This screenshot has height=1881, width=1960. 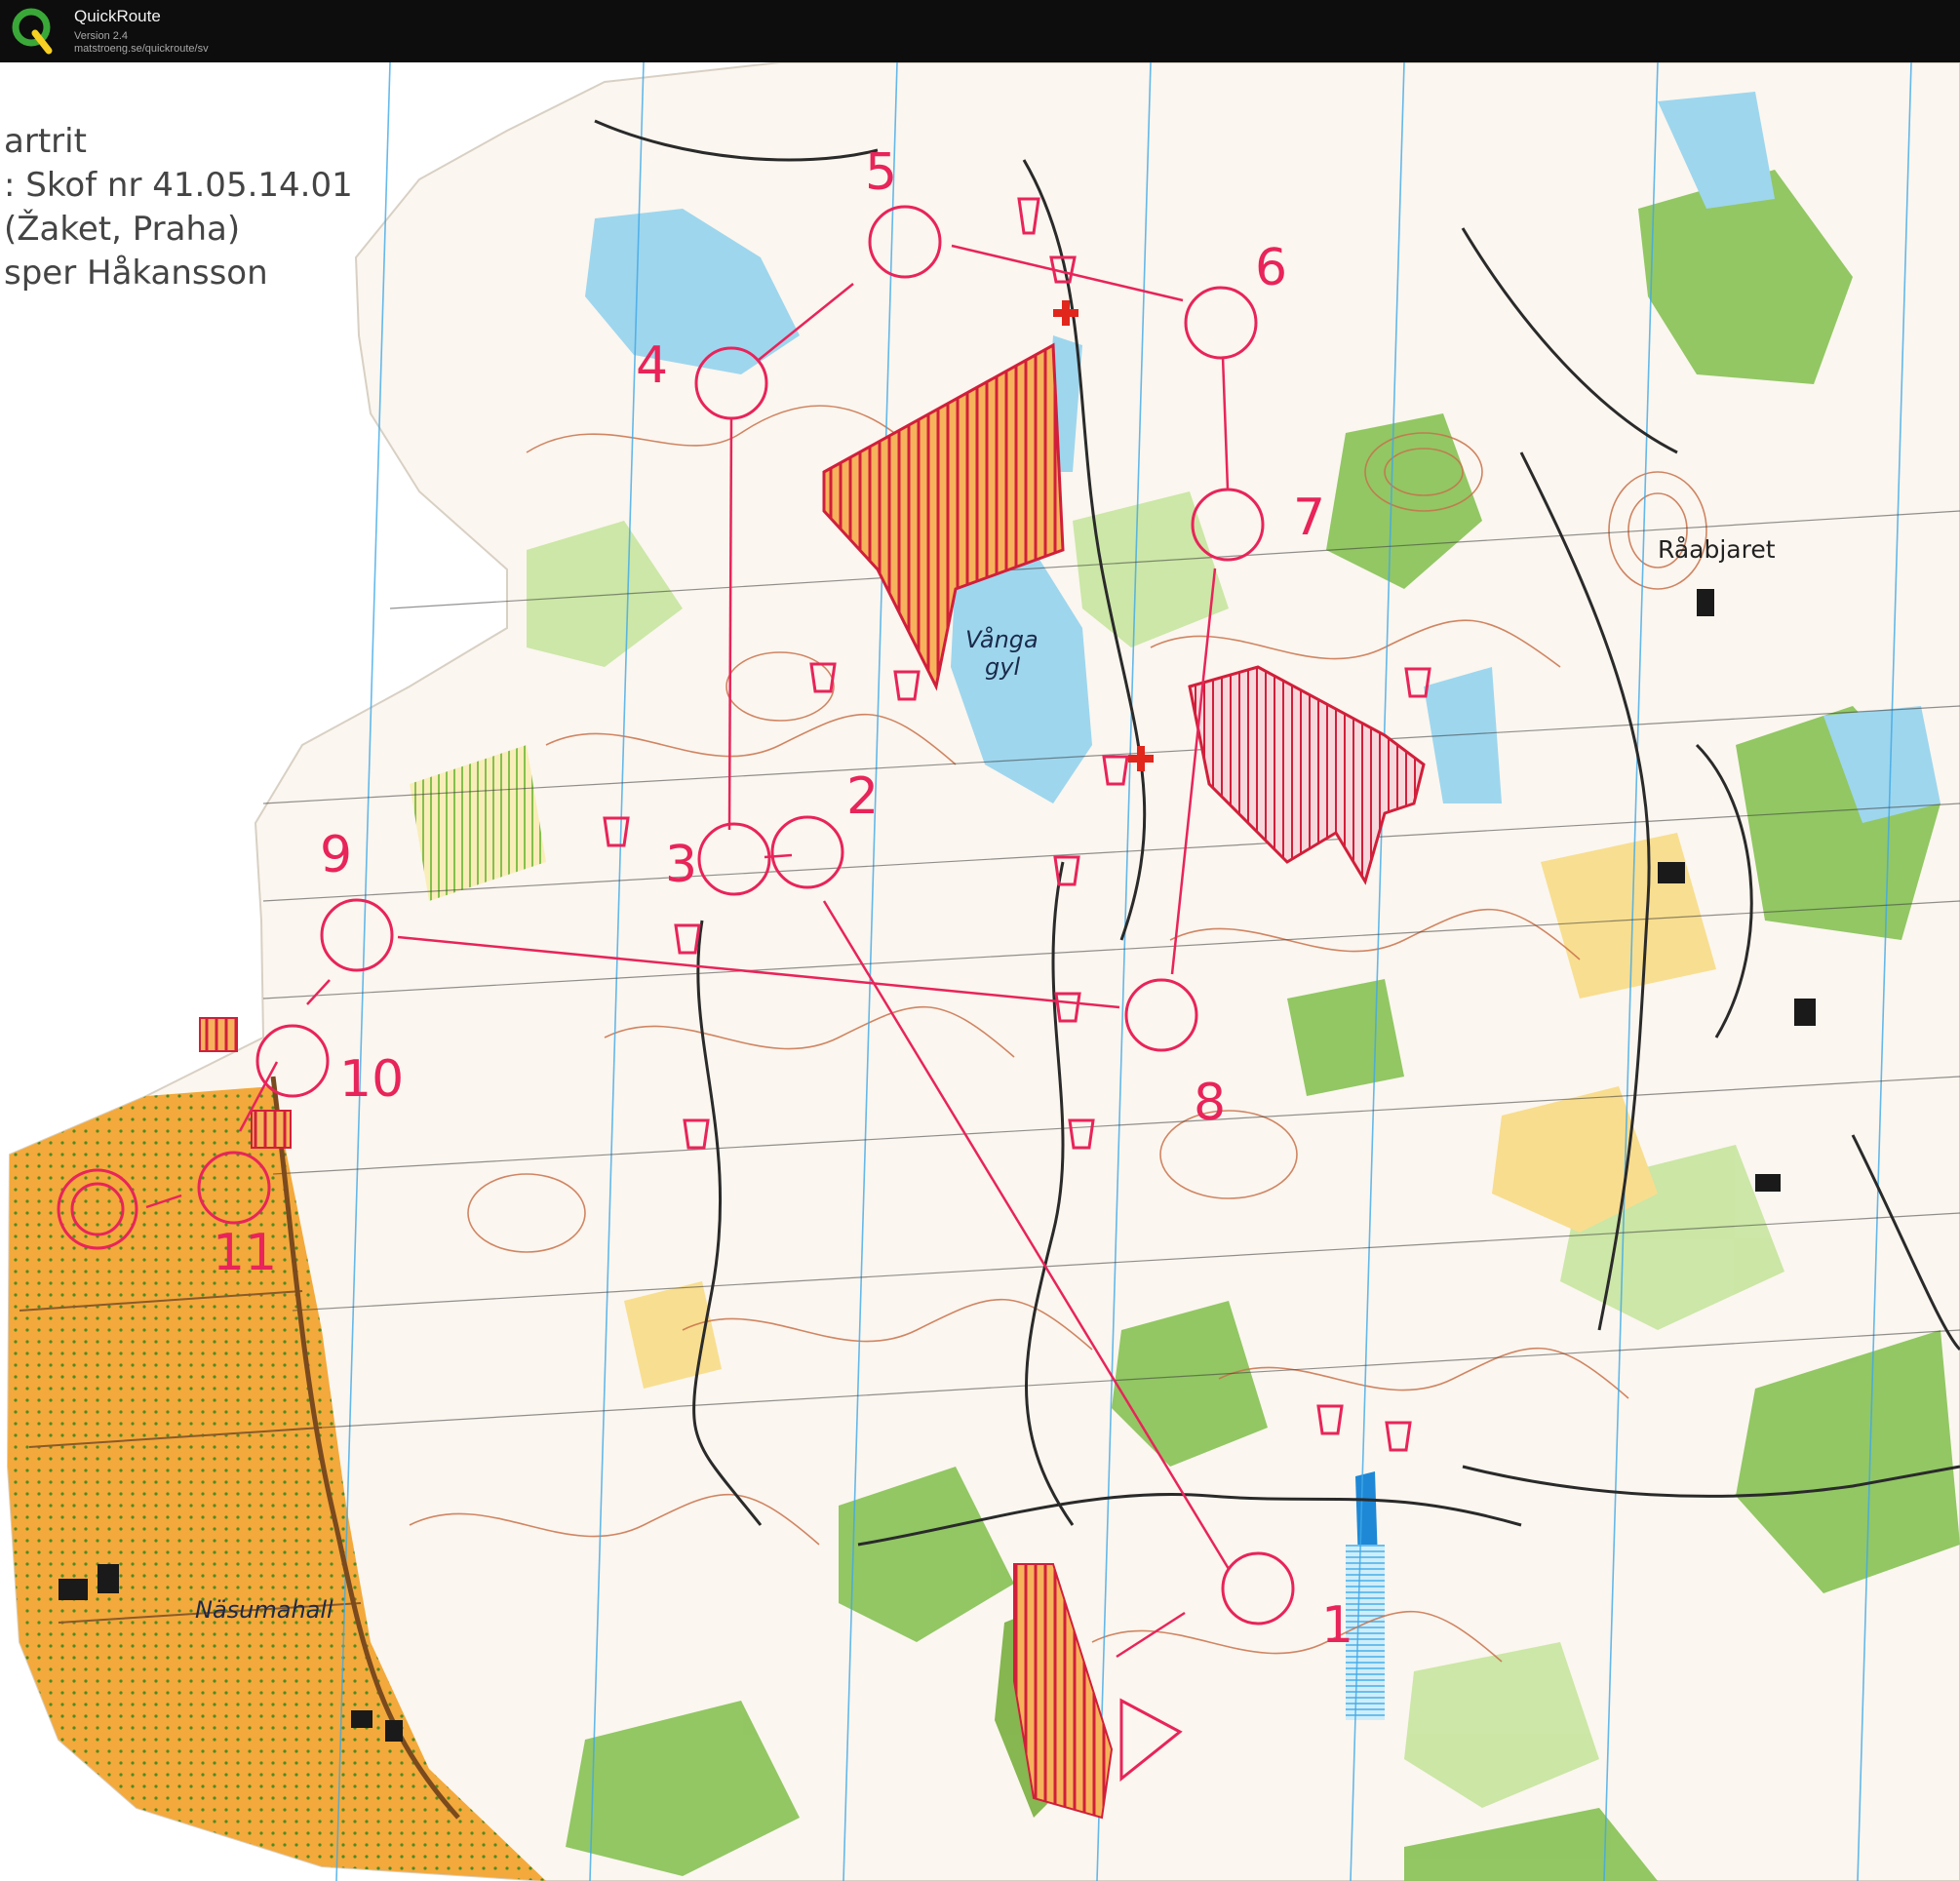 I want to click on control-2-label: 2, so click(x=862, y=796).